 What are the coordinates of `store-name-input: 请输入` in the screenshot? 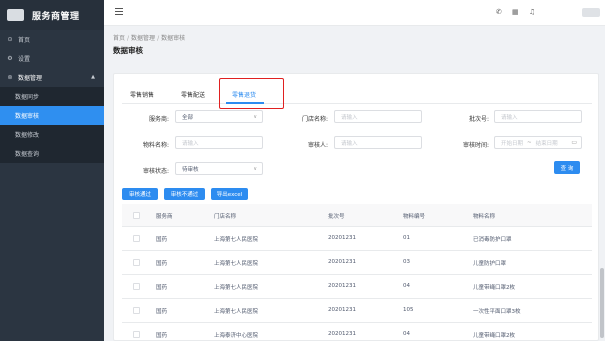 It's located at (378, 116).